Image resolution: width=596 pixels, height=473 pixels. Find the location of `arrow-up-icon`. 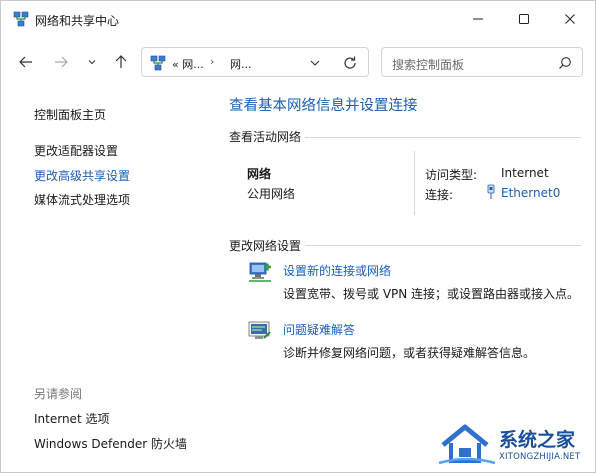

arrow-up-icon is located at coordinates (121, 61).